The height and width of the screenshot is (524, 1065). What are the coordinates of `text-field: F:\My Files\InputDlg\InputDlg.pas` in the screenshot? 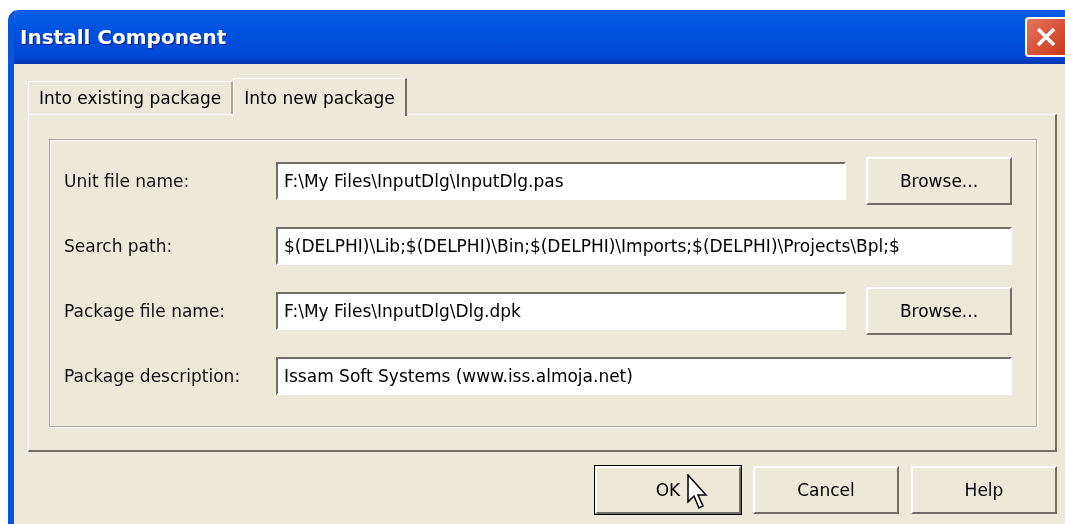 It's located at (561, 181).